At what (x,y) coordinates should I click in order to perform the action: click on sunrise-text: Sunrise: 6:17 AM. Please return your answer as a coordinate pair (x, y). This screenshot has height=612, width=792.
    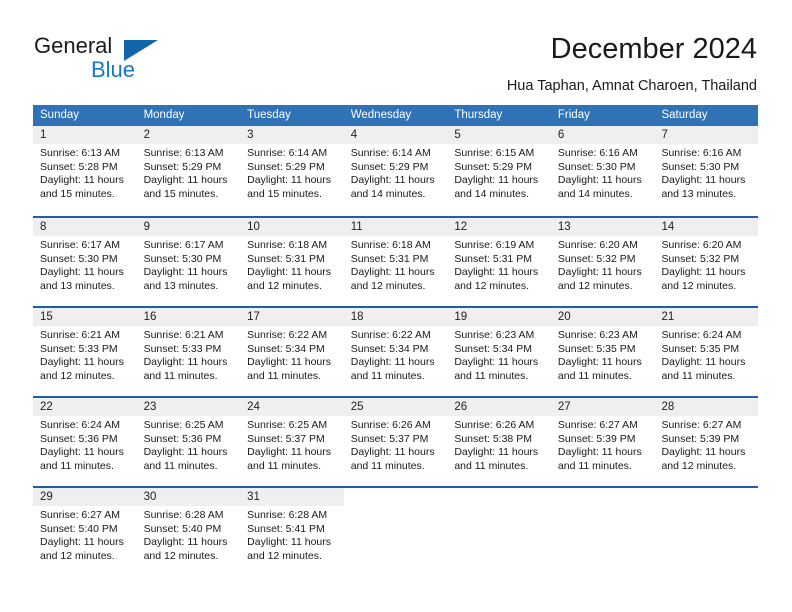
    Looking at the image, I should click on (80, 245).